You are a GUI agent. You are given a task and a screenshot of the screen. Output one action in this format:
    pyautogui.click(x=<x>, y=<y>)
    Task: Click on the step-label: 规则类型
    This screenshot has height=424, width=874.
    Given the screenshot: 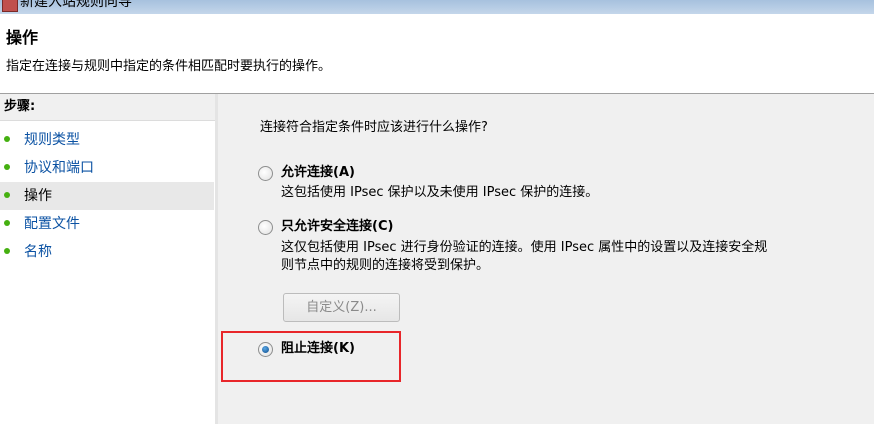 What is the action you would take?
    pyautogui.click(x=52, y=140)
    